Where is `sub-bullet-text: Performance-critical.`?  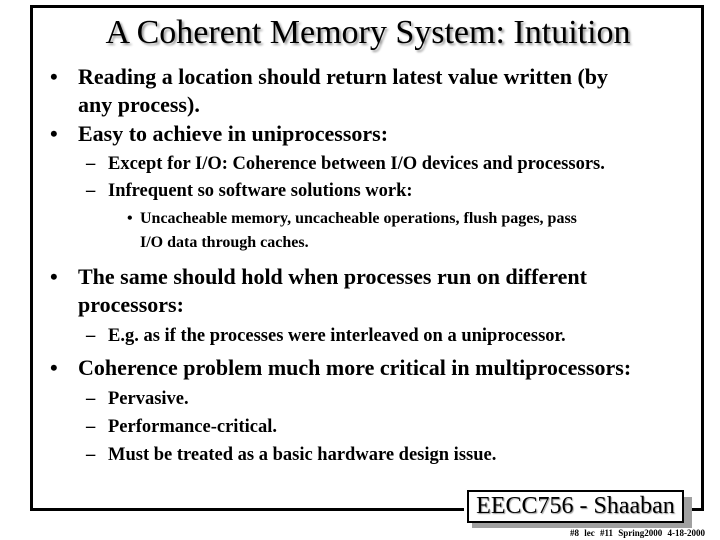
sub-bullet-text: Performance-critical. is located at coordinates (192, 427).